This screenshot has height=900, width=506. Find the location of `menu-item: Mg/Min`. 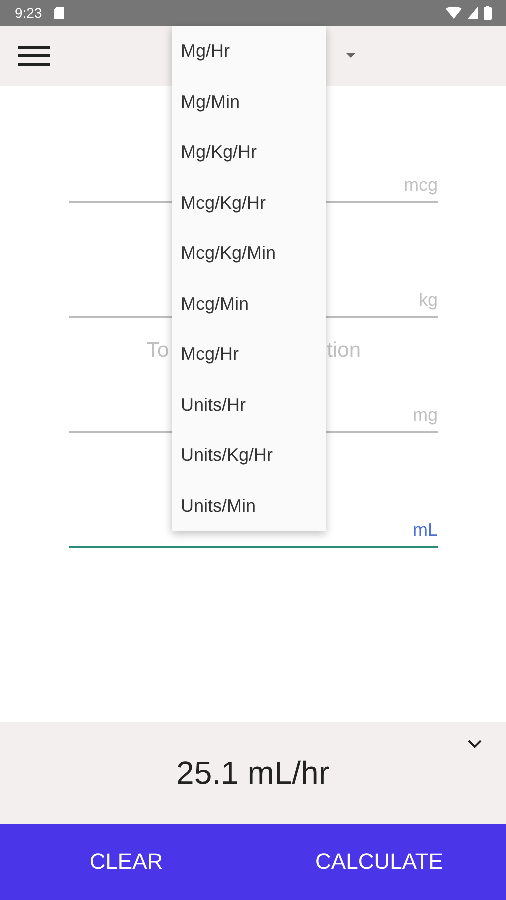

menu-item: Mg/Min is located at coordinates (249, 101).